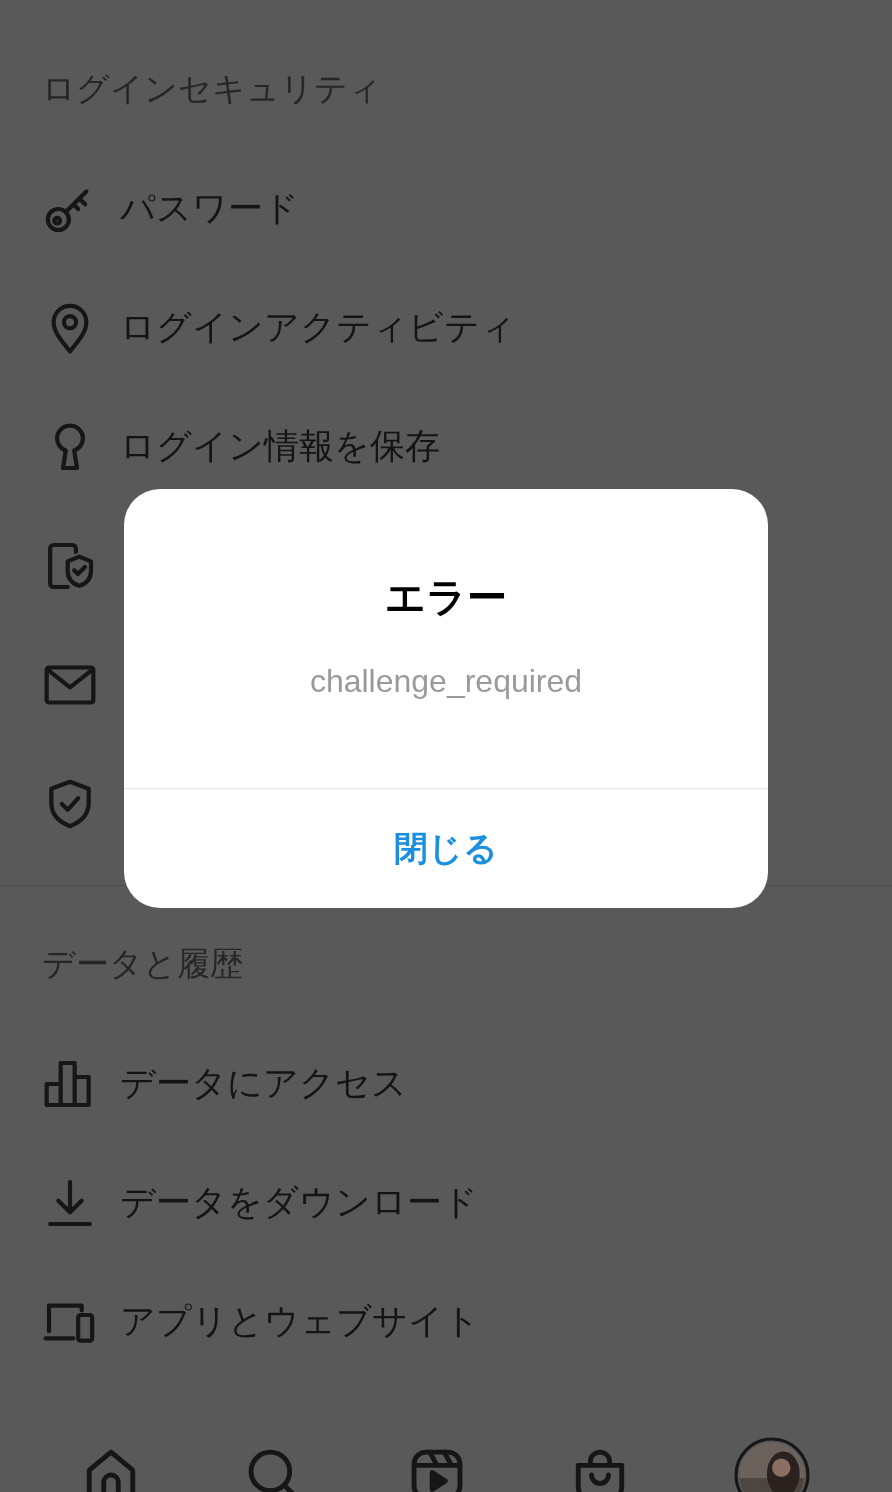 The width and height of the screenshot is (892, 1492). I want to click on close-button: 閉じる, so click(446, 848).